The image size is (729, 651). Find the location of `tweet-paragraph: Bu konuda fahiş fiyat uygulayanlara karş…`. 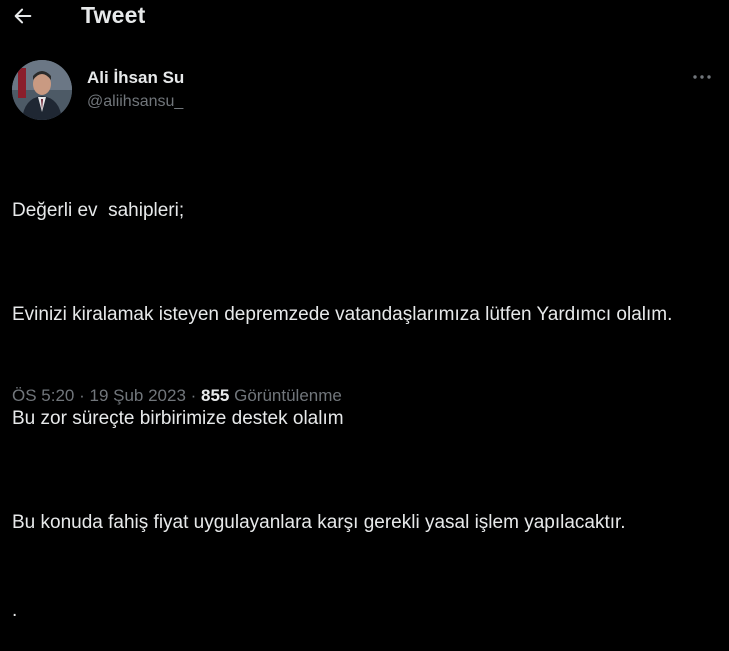

tweet-paragraph: Bu konuda fahiş fiyat uygulayanlara karş… is located at coordinates (319, 522).